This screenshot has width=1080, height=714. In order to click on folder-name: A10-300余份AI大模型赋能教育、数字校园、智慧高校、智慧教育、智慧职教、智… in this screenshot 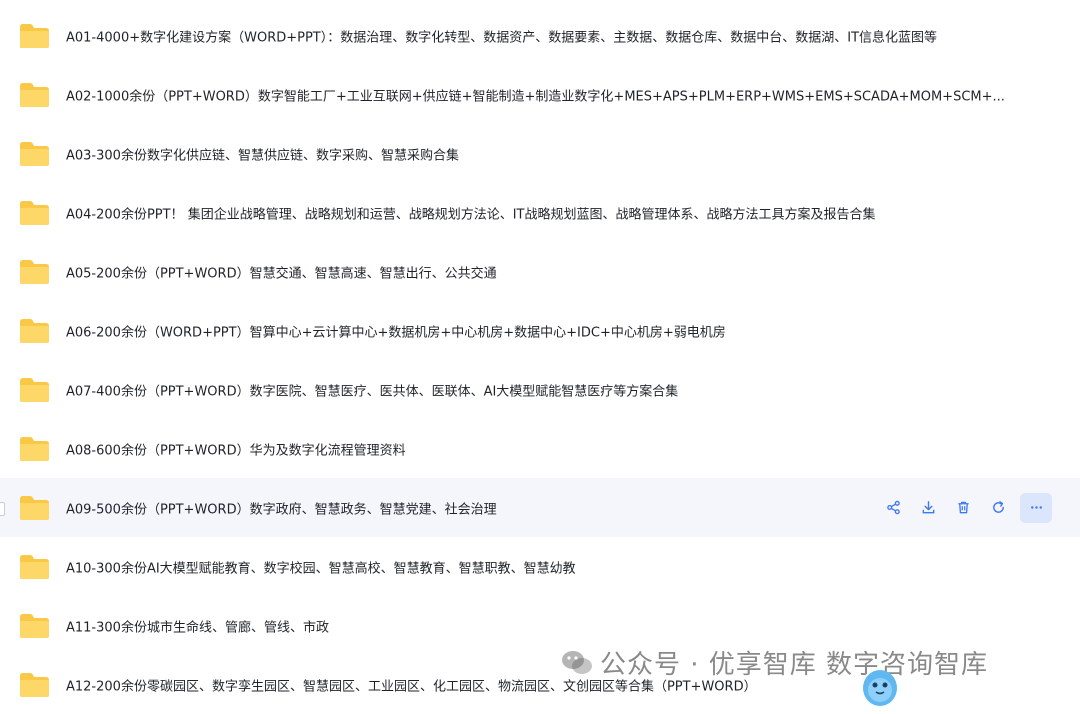, I will do `click(321, 566)`.